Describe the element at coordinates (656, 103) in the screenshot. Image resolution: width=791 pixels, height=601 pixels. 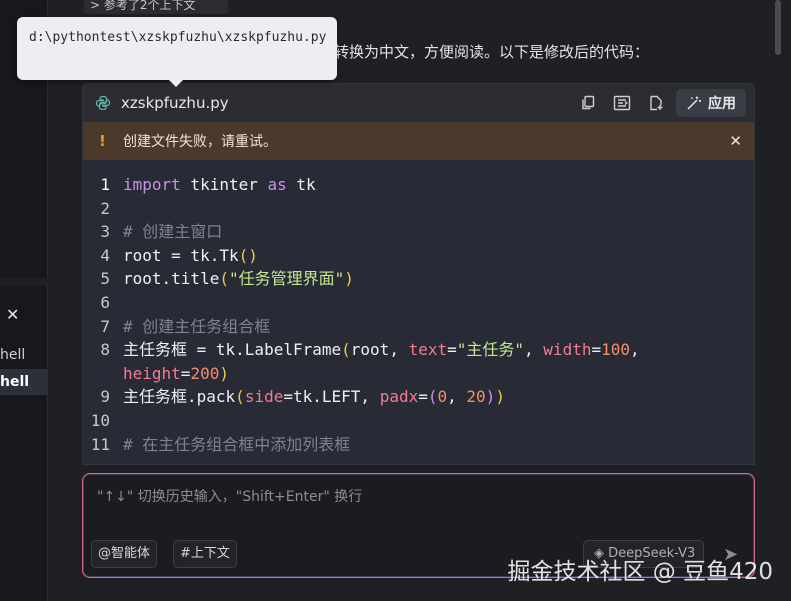
I see `new-file-icon` at that location.